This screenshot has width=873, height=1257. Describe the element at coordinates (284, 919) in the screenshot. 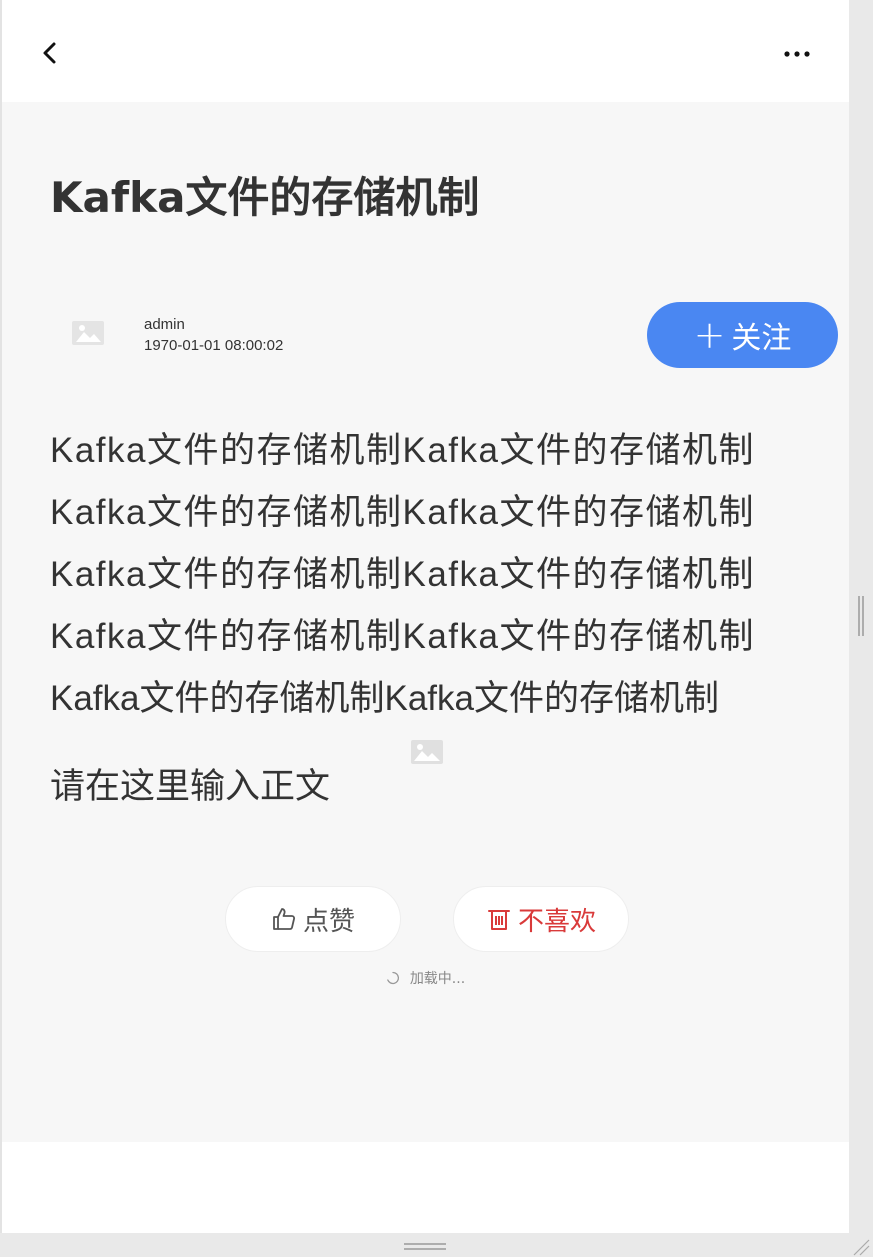

I see `thumbs-up-icon` at that location.